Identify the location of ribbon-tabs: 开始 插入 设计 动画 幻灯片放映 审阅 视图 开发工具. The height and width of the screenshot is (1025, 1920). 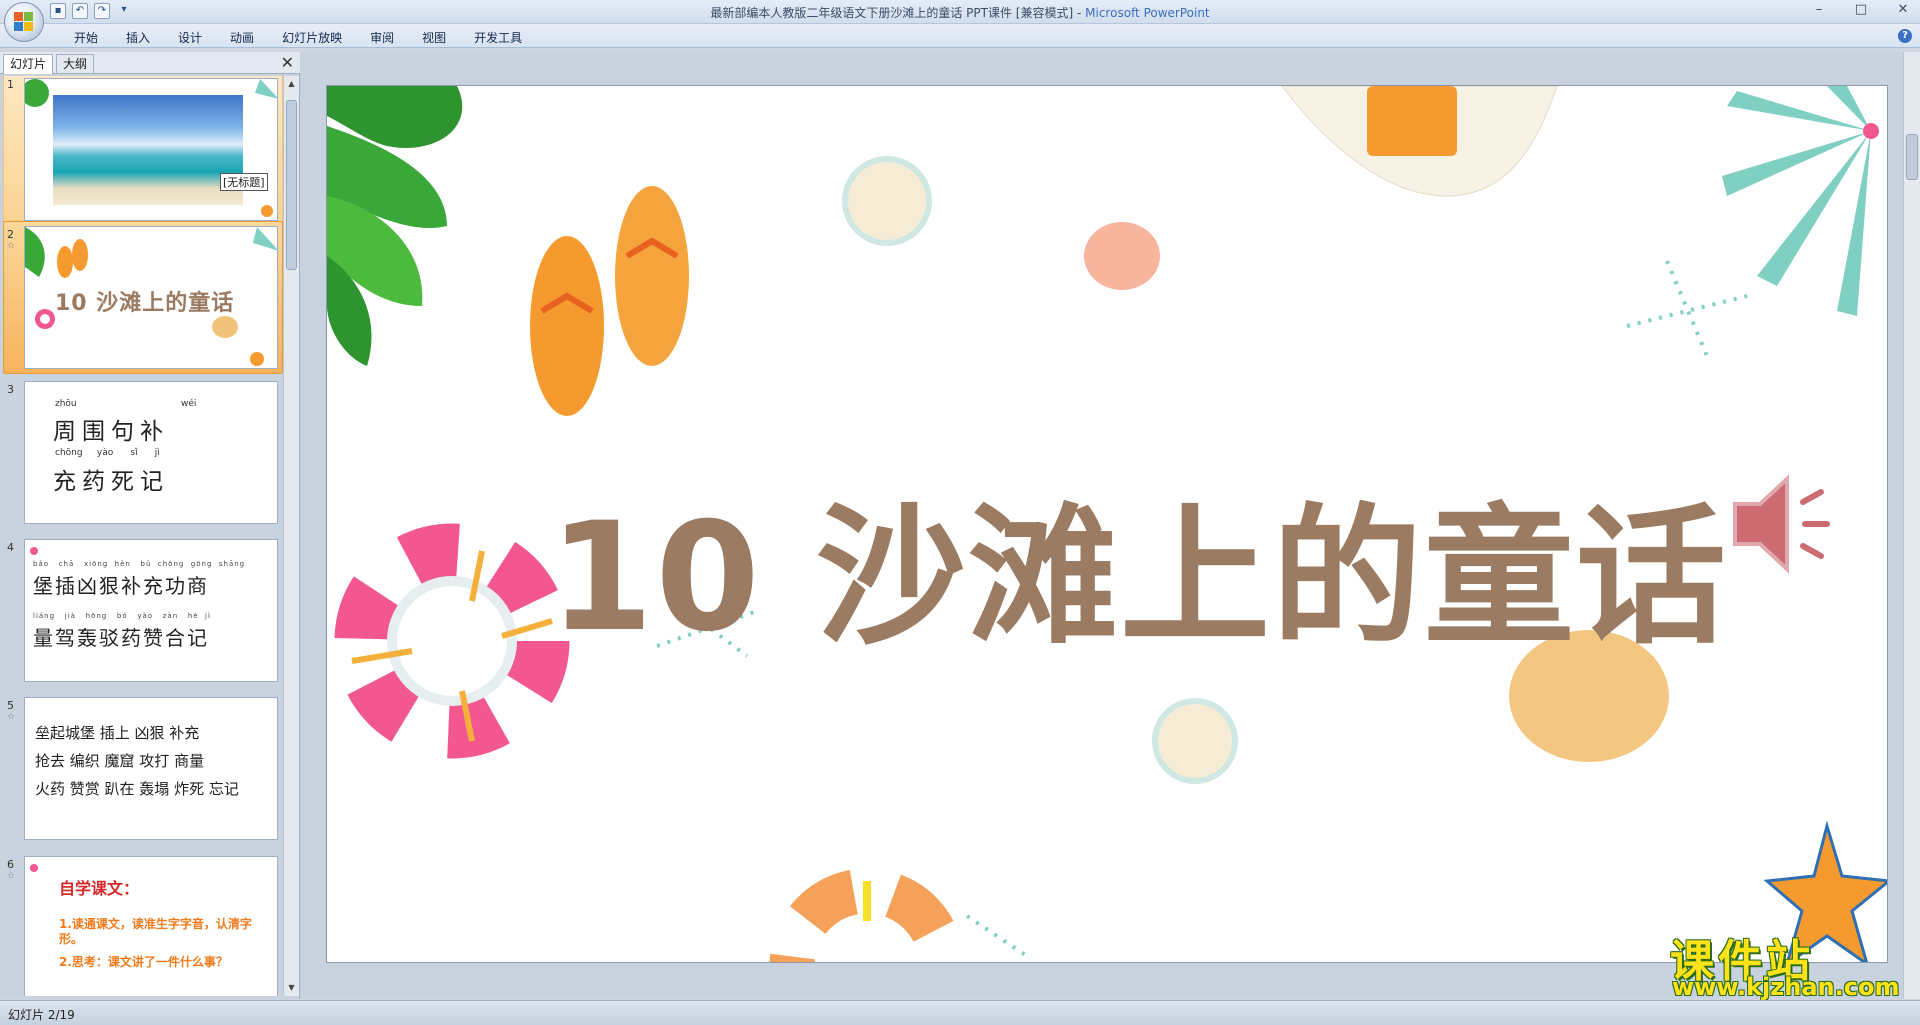
(298, 37).